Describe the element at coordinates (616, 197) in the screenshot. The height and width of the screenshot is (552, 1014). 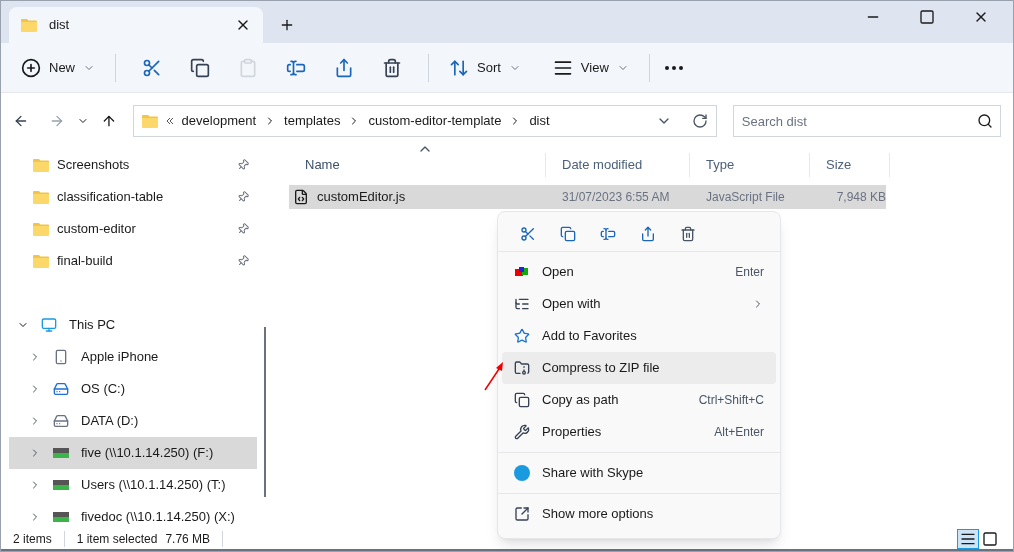
I see `date-cell-text: 31/07/2023 6:55 AM` at that location.